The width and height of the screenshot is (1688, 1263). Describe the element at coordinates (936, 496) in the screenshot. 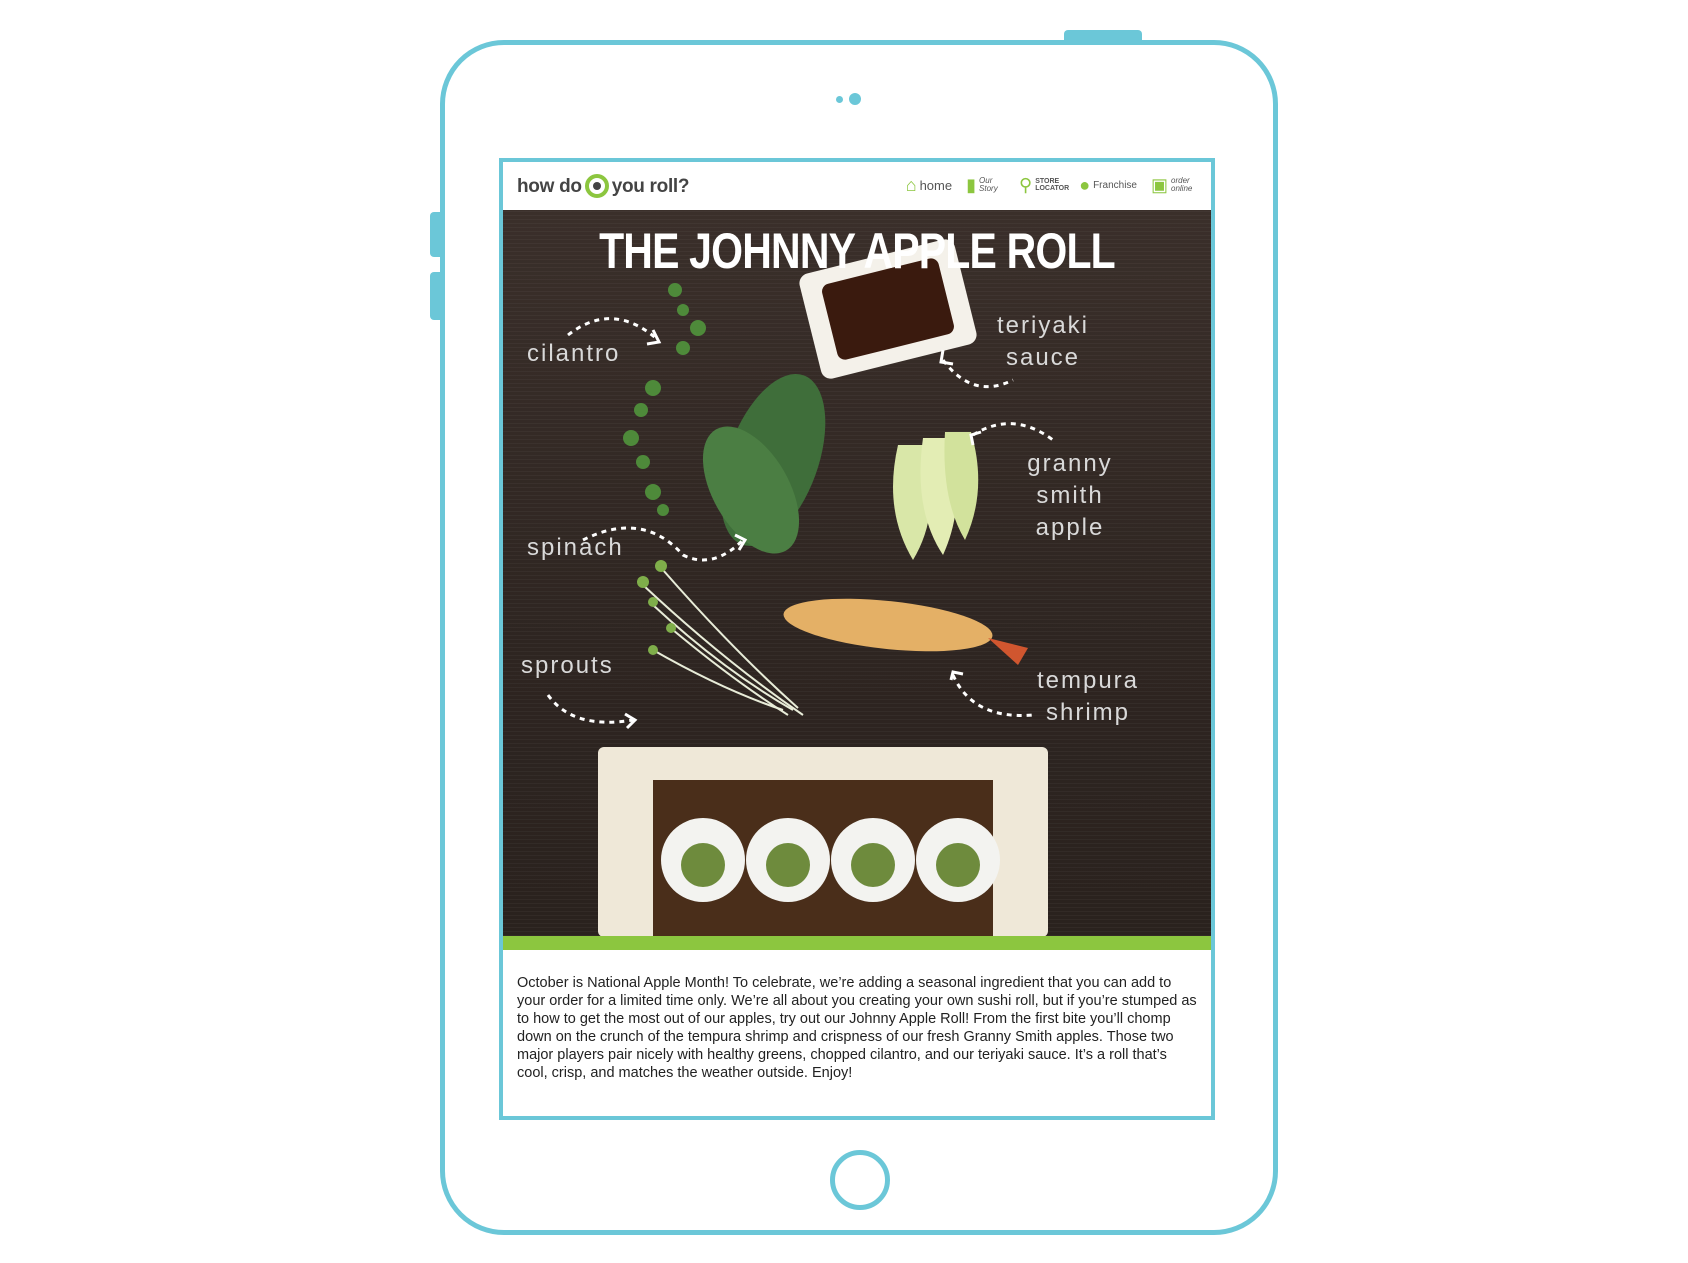

I see `apple-slices-icon` at that location.